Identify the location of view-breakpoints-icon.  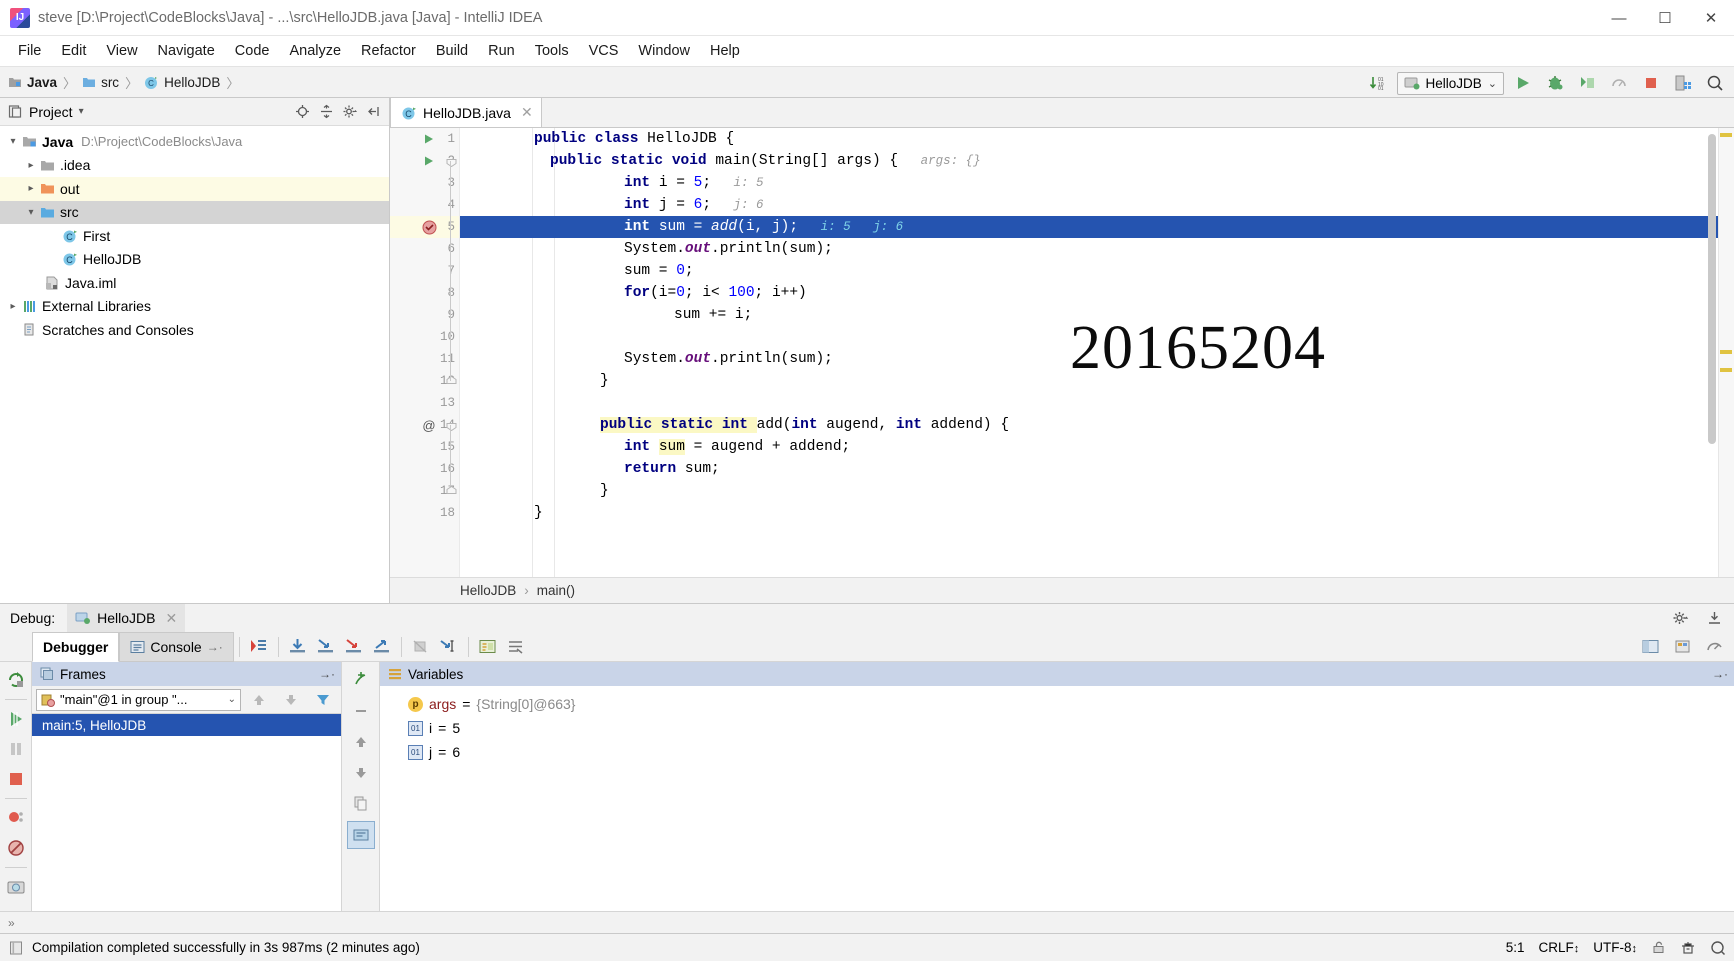
(16, 818).